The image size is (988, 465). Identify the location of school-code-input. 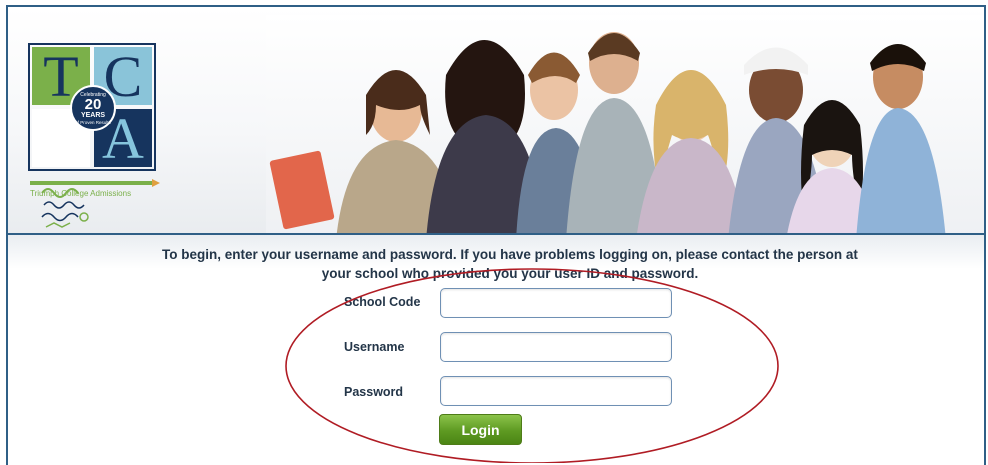
(556, 303).